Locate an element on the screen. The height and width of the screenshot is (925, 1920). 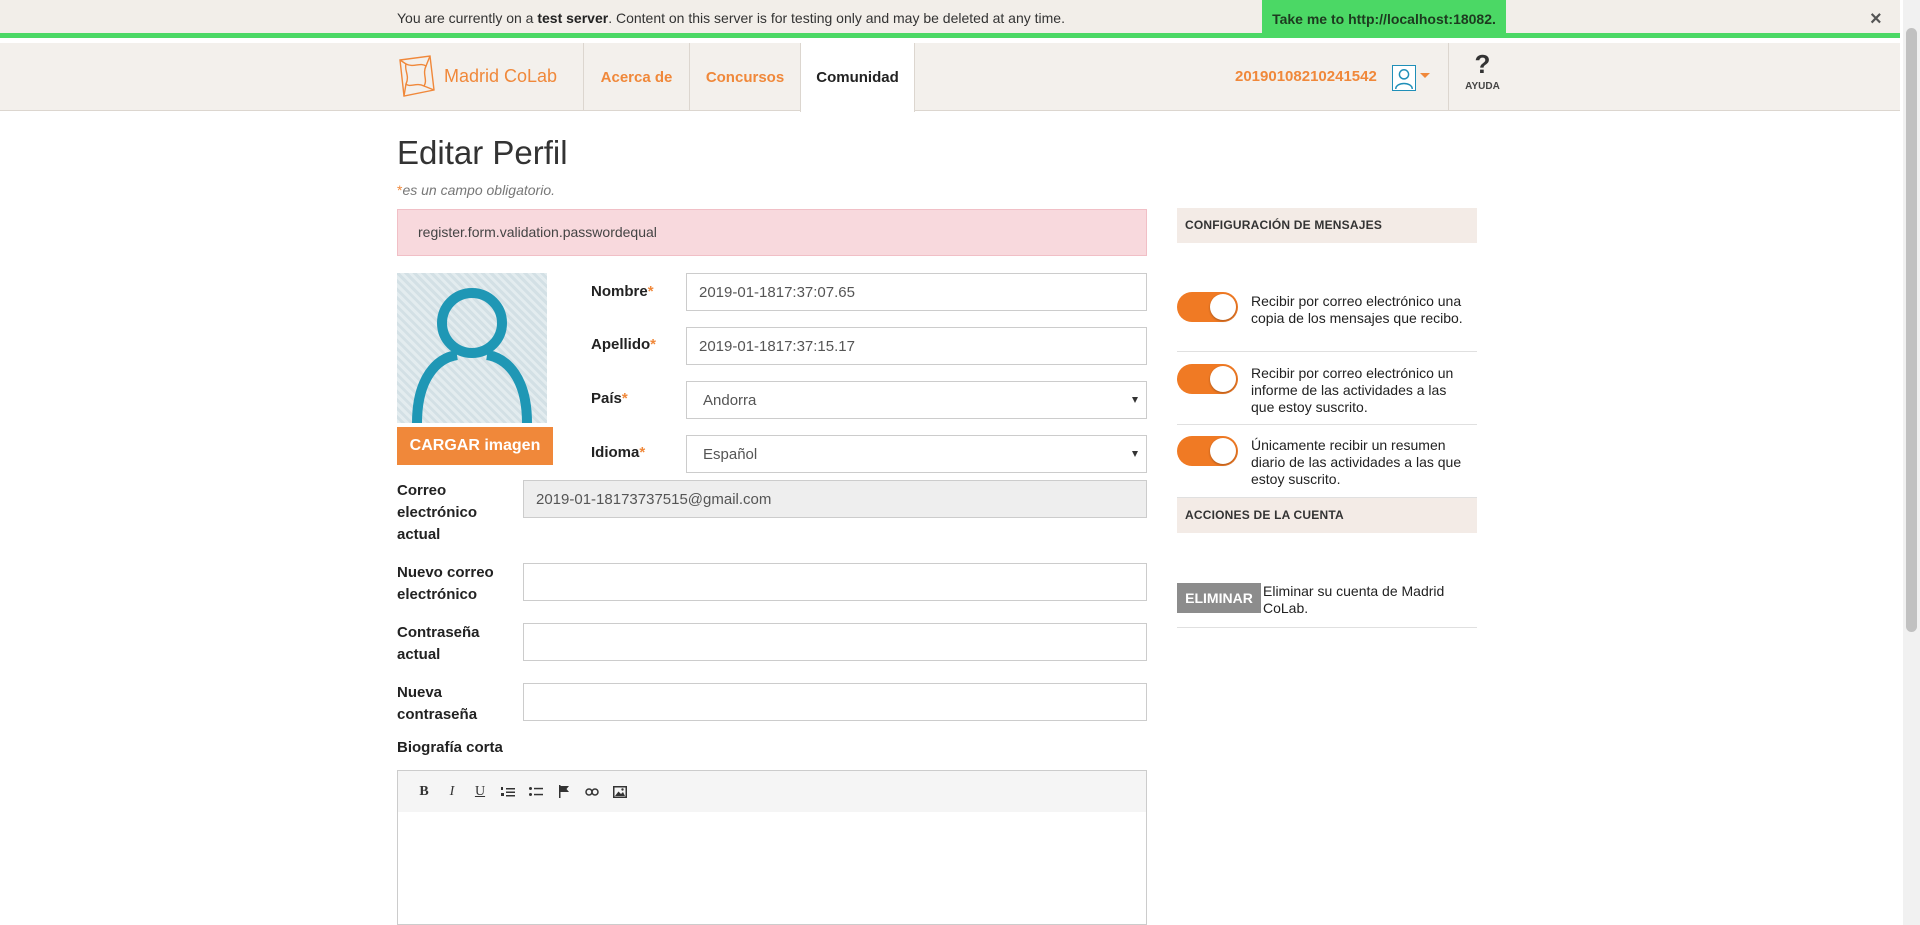
banner-text-bold: test server is located at coordinates (573, 18).